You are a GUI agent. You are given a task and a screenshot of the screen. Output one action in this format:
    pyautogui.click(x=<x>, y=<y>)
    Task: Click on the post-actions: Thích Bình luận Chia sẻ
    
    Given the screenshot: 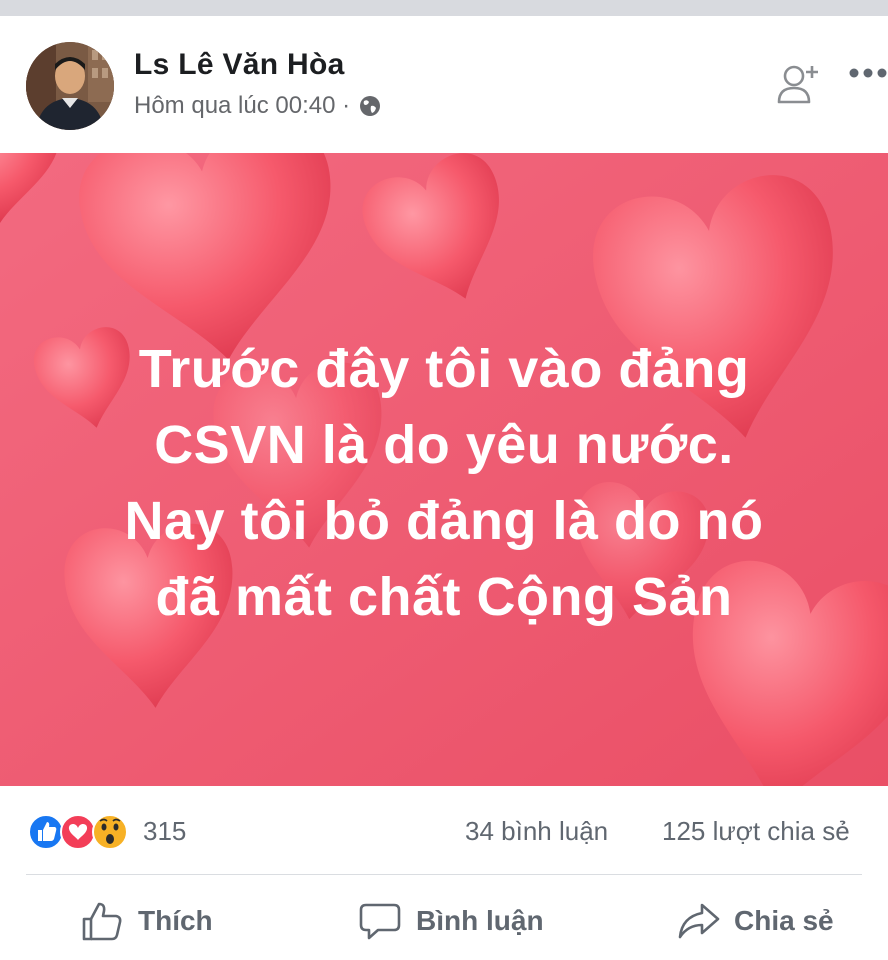 What is the action you would take?
    pyautogui.click(x=444, y=917)
    